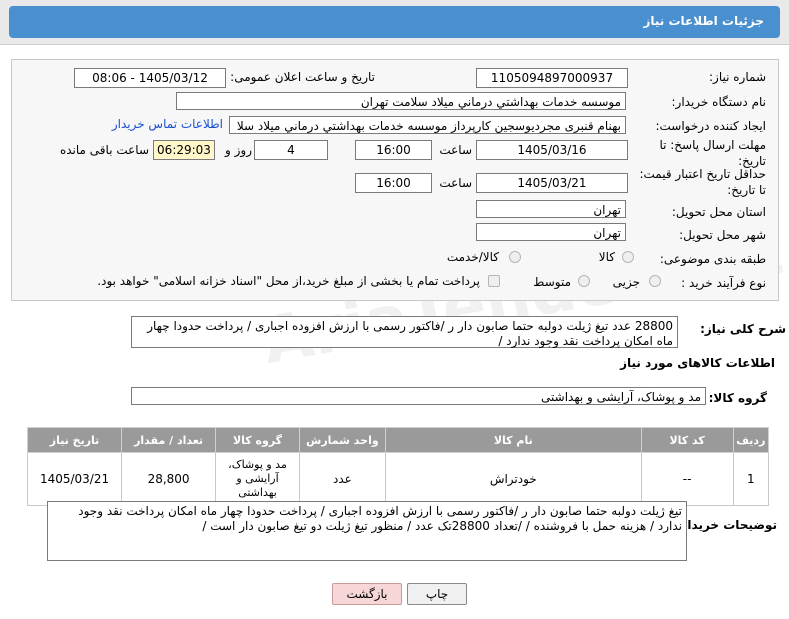 This screenshot has width=789, height=619. I want to click on col-group: گروه کالا, so click(257, 440).